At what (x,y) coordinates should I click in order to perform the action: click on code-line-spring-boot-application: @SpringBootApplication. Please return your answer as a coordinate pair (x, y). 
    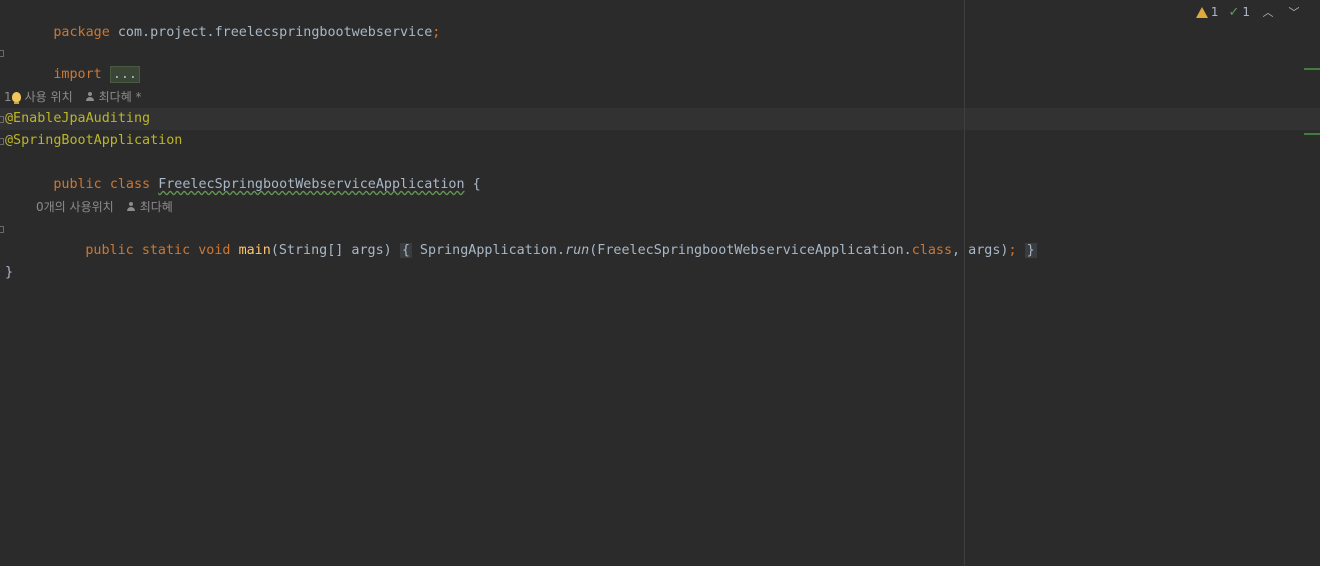
    Looking at the image, I should click on (660, 141).